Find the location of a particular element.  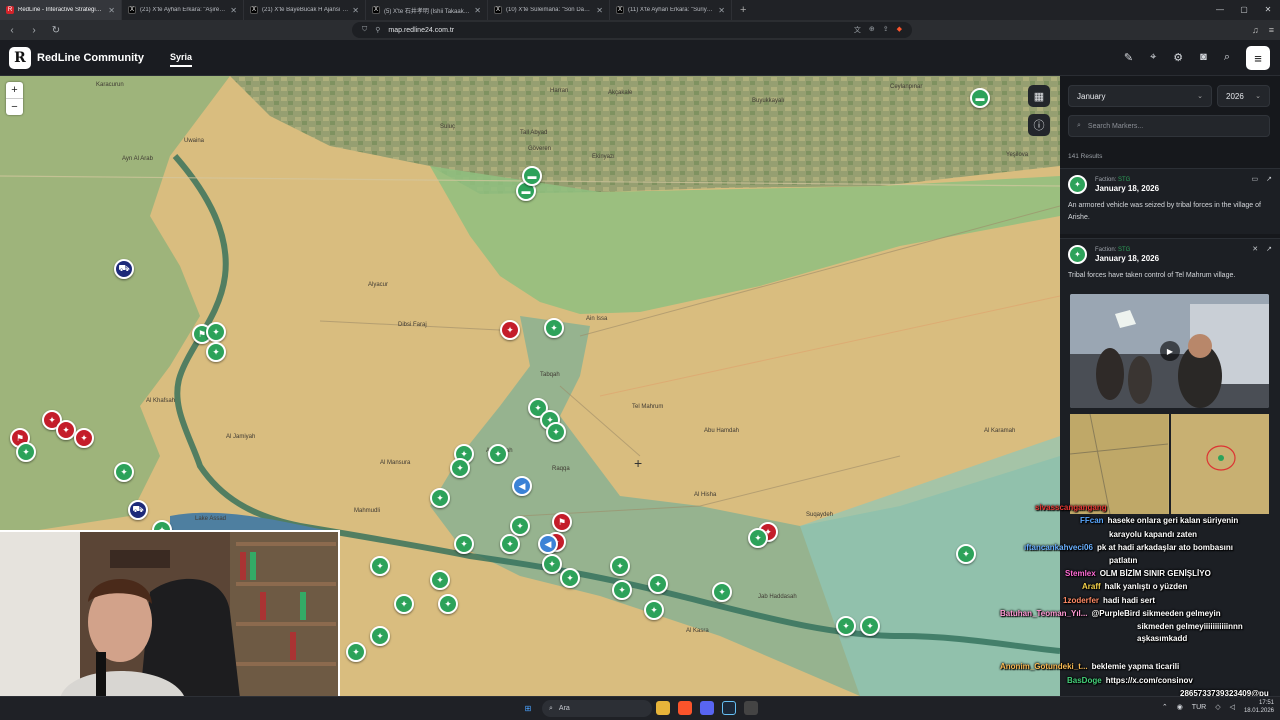

browser-tab: X (10) X'te Süleimana: "Son Dakika | SDI ✕ is located at coordinates (549, 10).